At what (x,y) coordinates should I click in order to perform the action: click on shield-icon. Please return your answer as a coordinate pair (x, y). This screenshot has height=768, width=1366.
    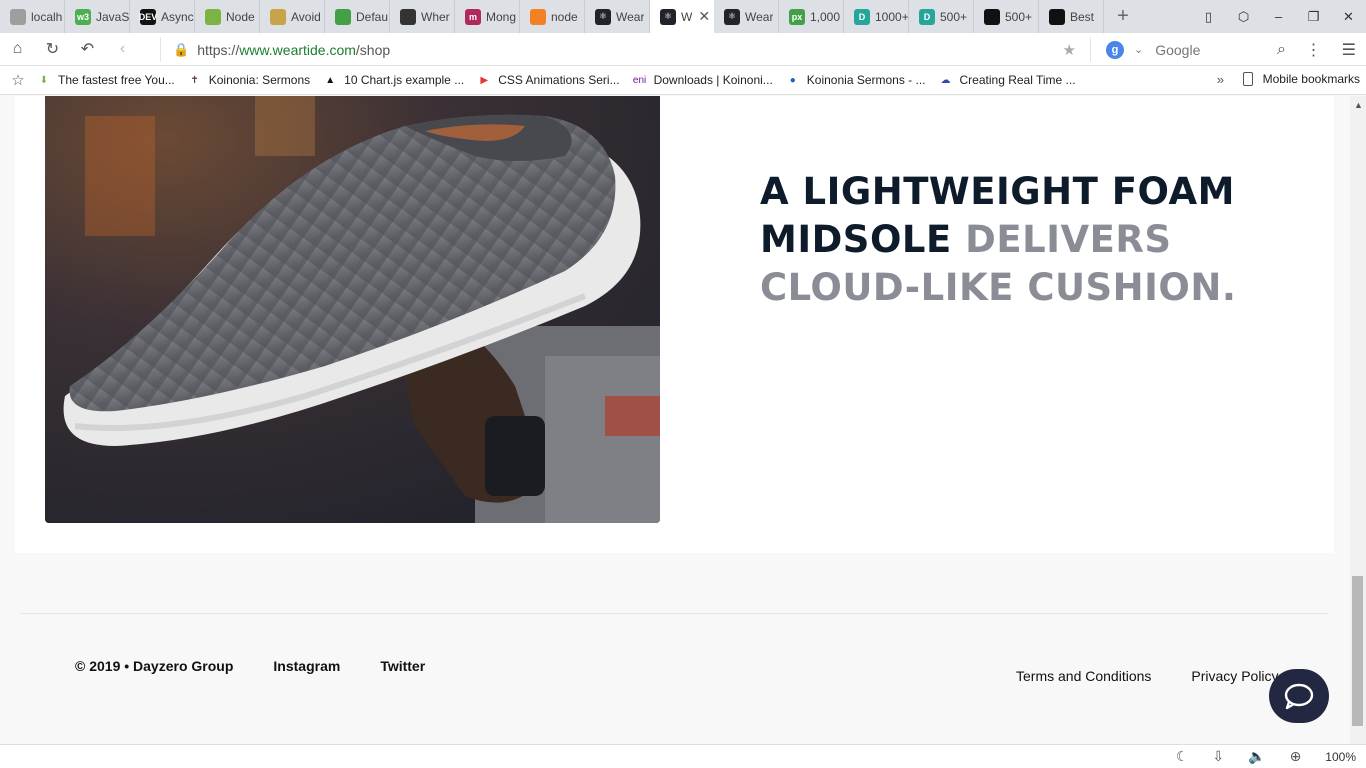
    Looking at the image, I should click on (343, 16).